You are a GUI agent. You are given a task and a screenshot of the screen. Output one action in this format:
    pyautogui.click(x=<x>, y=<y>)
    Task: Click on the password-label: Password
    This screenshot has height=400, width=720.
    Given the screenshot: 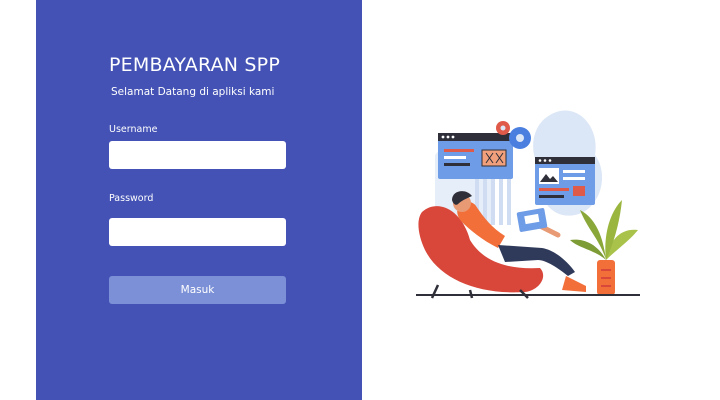 What is the action you would take?
    pyautogui.click(x=131, y=198)
    